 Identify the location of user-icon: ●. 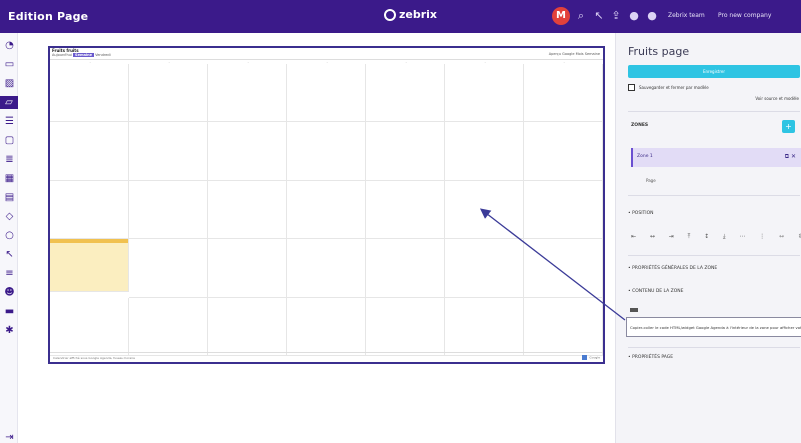
(634, 15).